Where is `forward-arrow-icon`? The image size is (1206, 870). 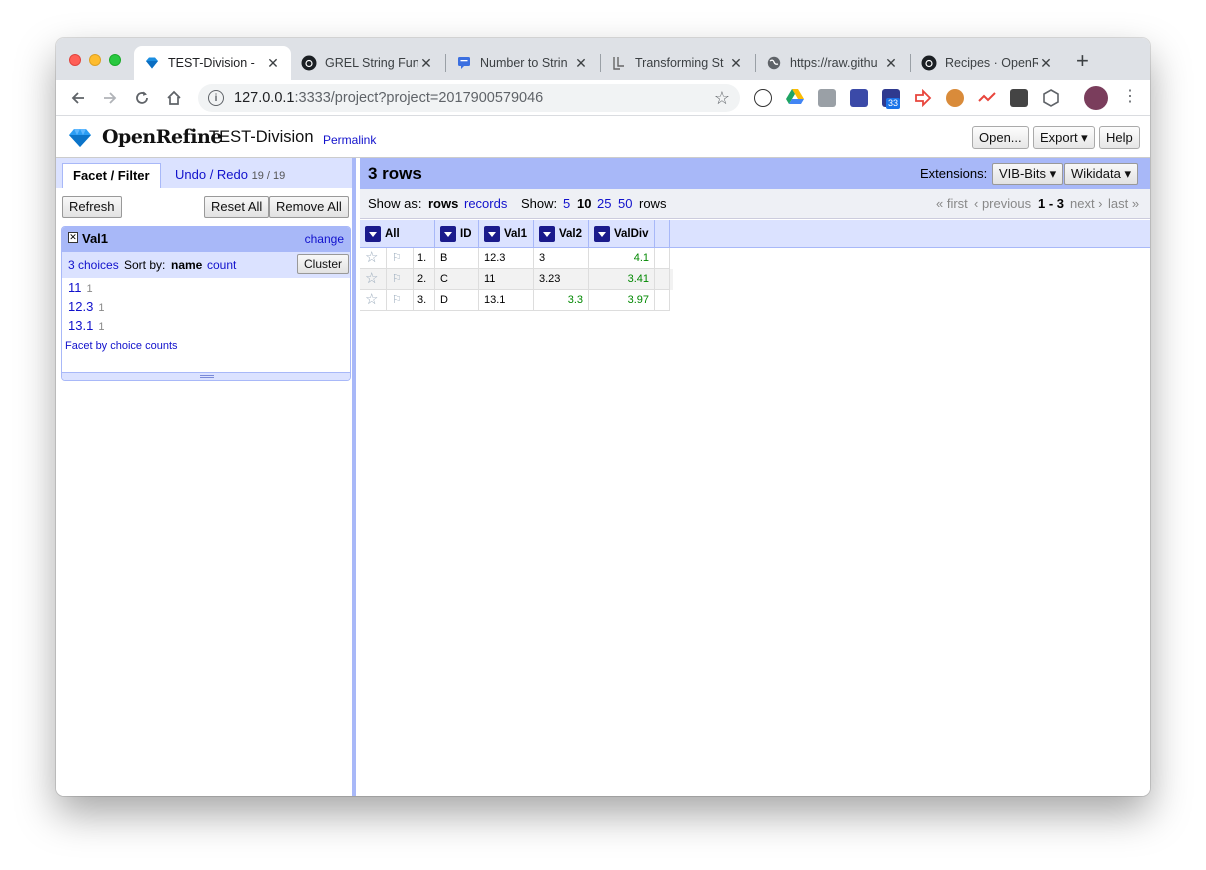 forward-arrow-icon is located at coordinates (110, 98).